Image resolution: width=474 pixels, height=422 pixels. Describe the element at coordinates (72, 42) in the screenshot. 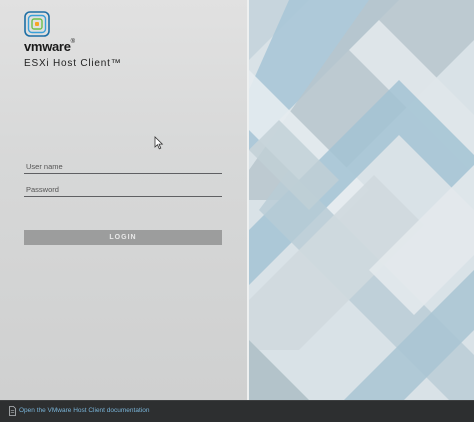

I see `brand-trademark: ®` at that location.